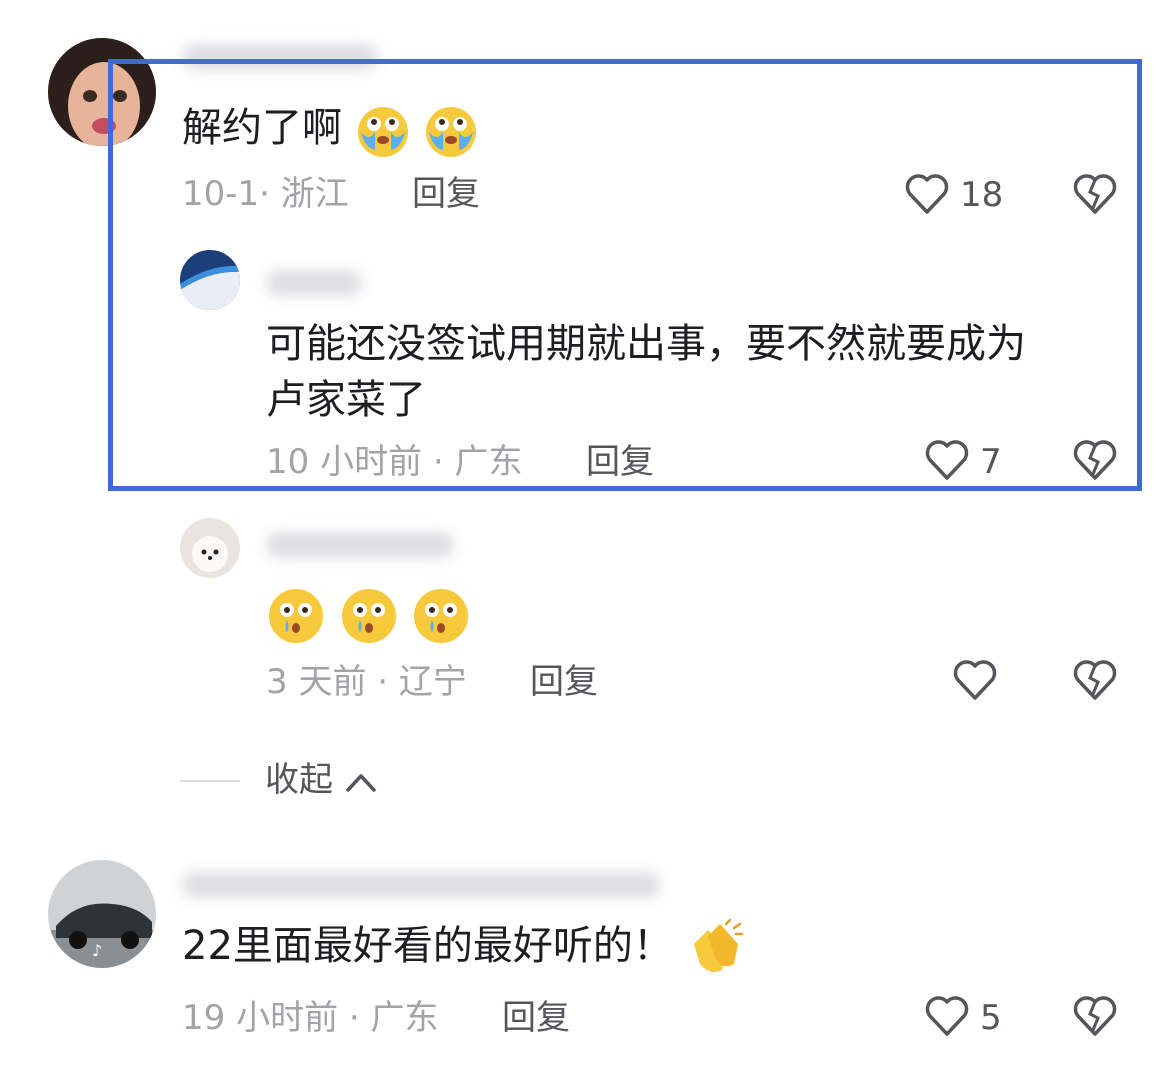 This screenshot has width=1170, height=1076. Describe the element at coordinates (361, 782) in the screenshot. I see `chevron-up-icon` at that location.